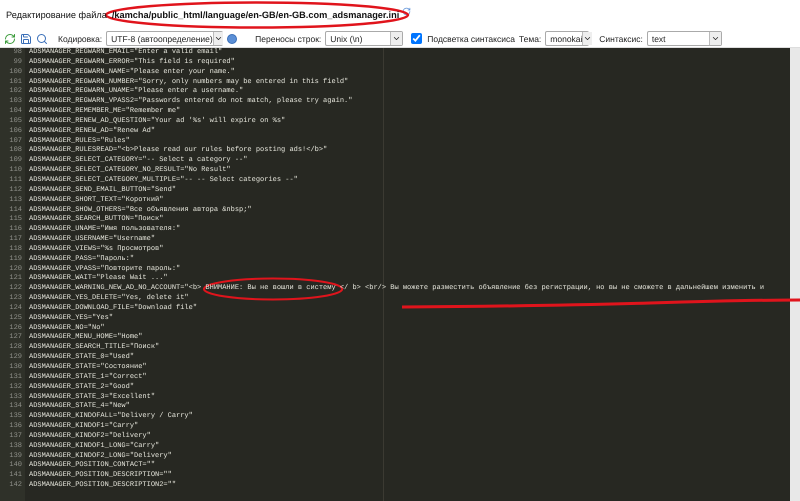  What do you see at coordinates (232, 39) in the screenshot?
I see `help-icon` at bounding box center [232, 39].